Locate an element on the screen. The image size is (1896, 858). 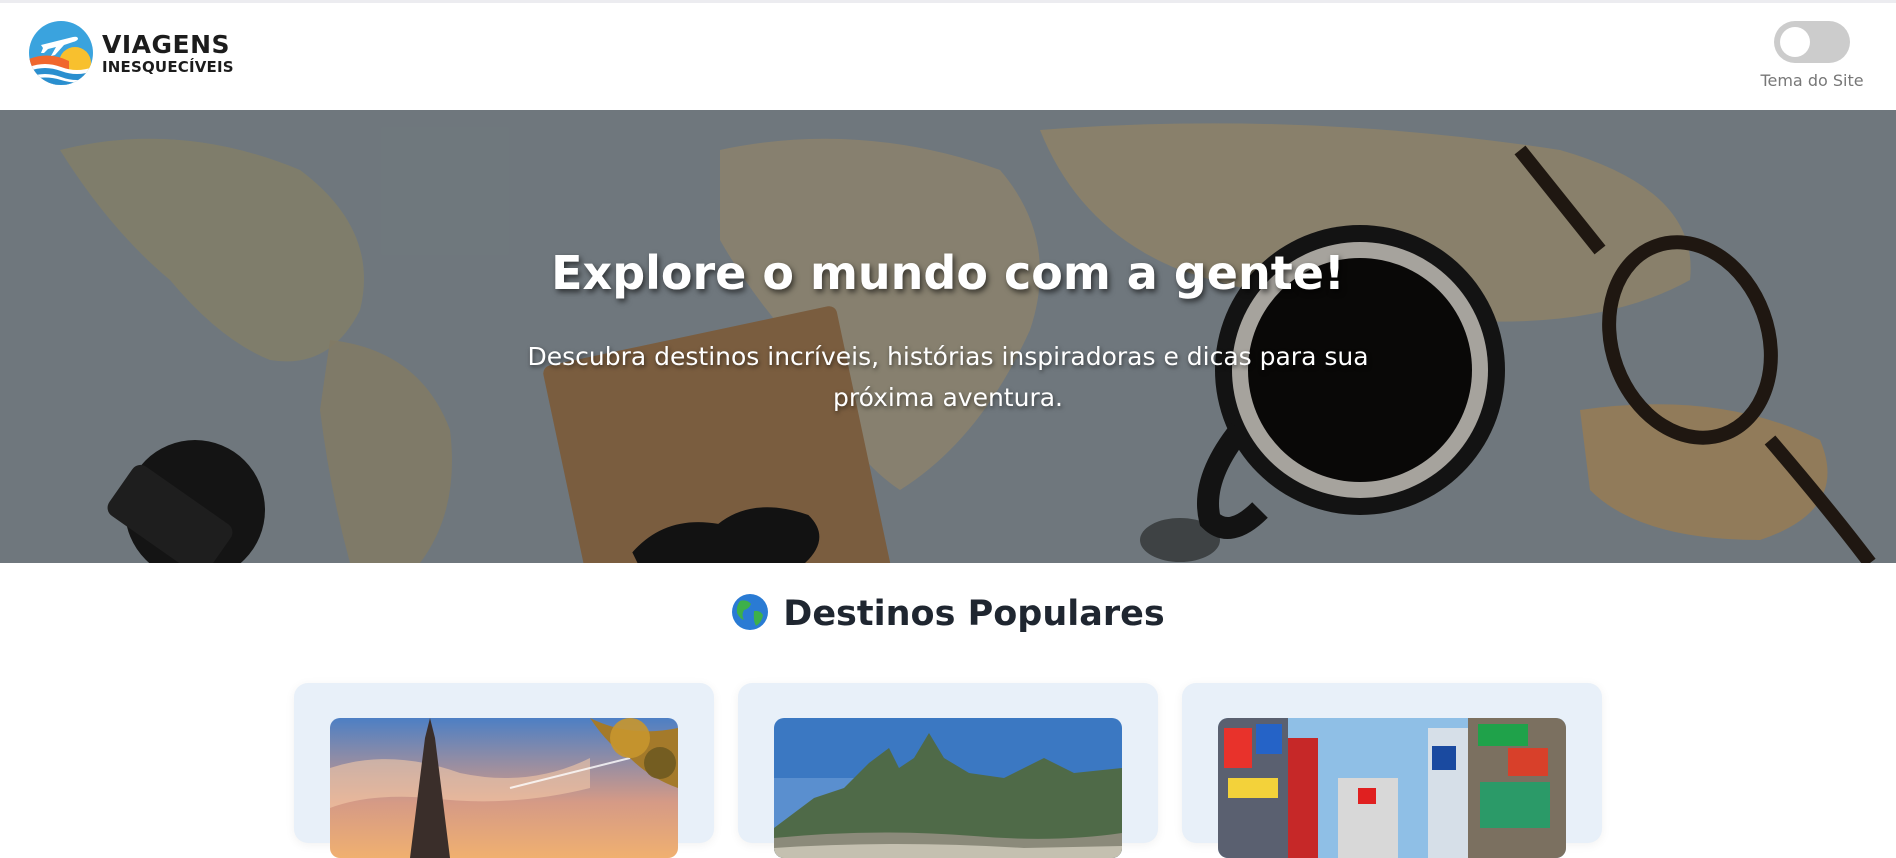
section-title: Destinos Populares is located at coordinates (948, 613).